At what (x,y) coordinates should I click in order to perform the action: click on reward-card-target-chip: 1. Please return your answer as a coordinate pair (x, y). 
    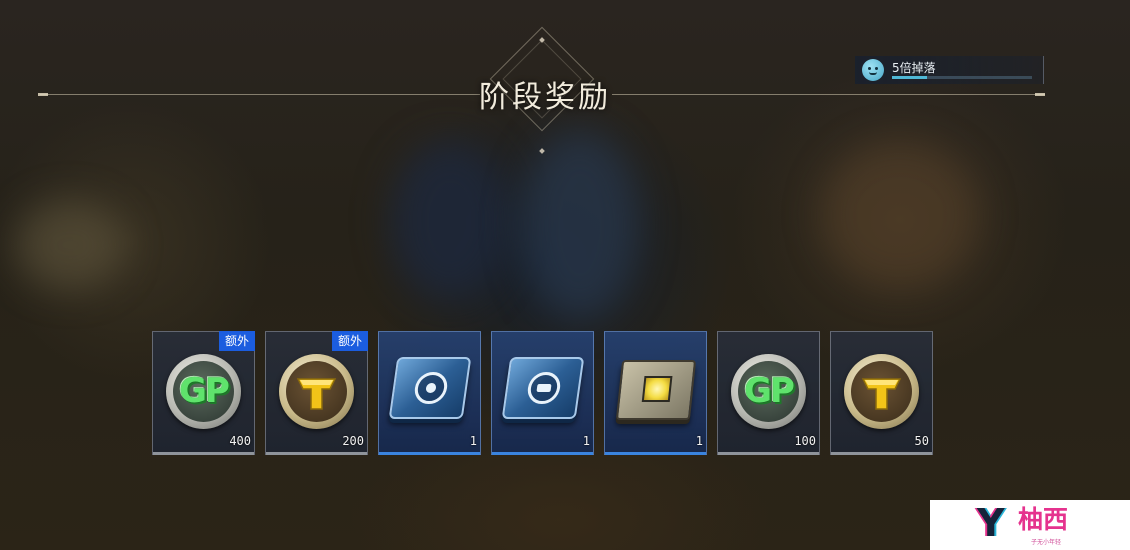
    Looking at the image, I should click on (429, 393).